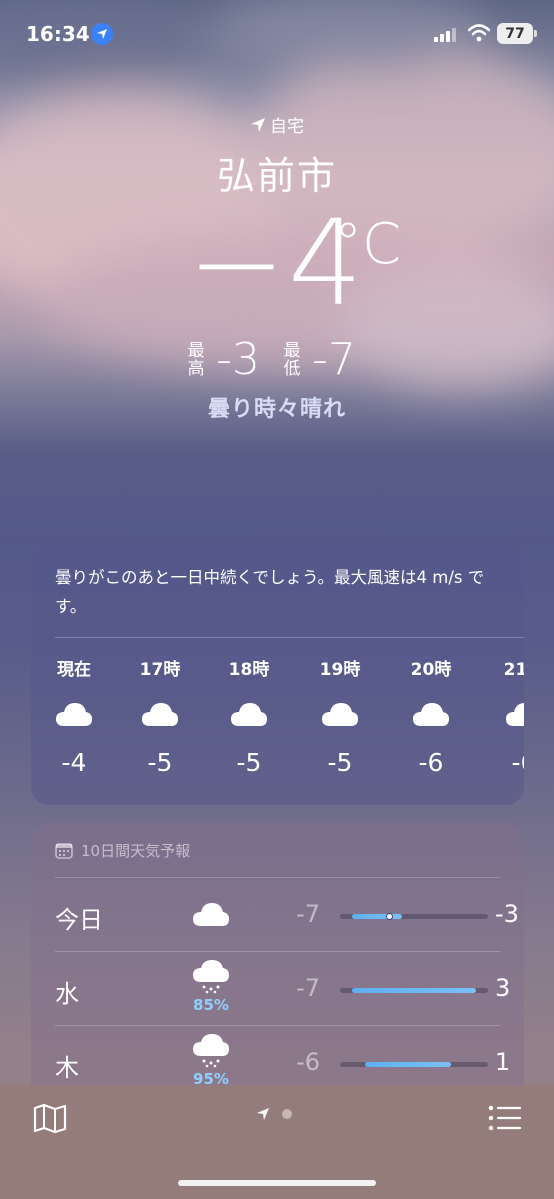  What do you see at coordinates (289, 637) in the screenshot?
I see `divider` at bounding box center [289, 637].